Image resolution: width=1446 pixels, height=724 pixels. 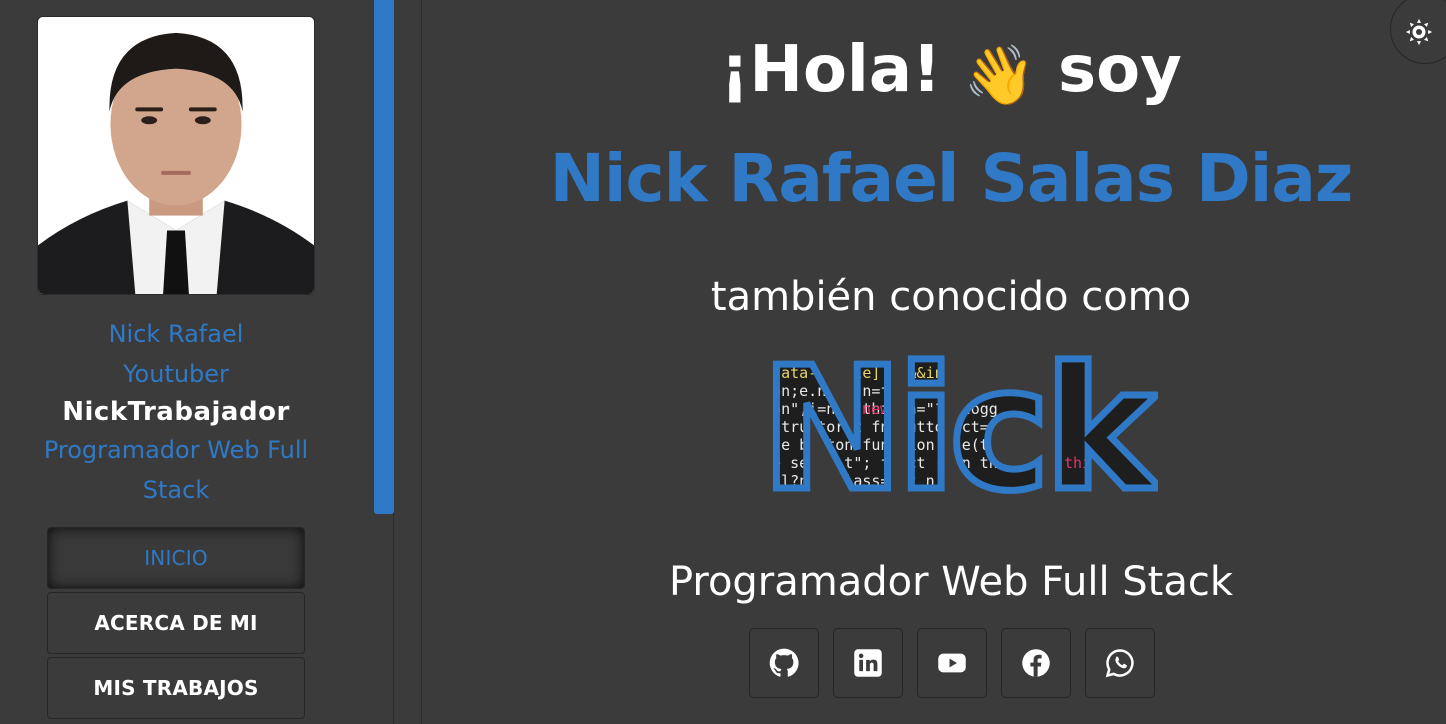 I want to click on youtube-icon, so click(x=952, y=663).